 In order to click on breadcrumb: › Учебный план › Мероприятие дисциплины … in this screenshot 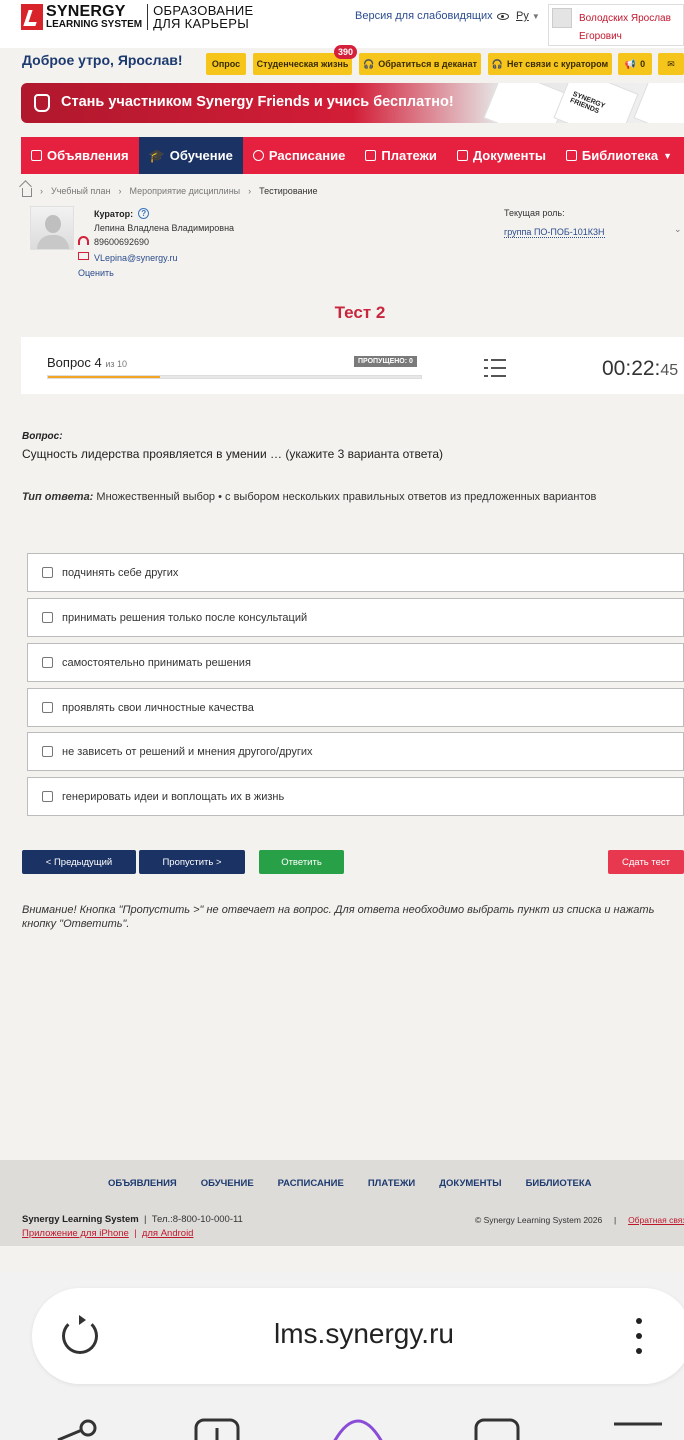, I will do `click(170, 191)`.